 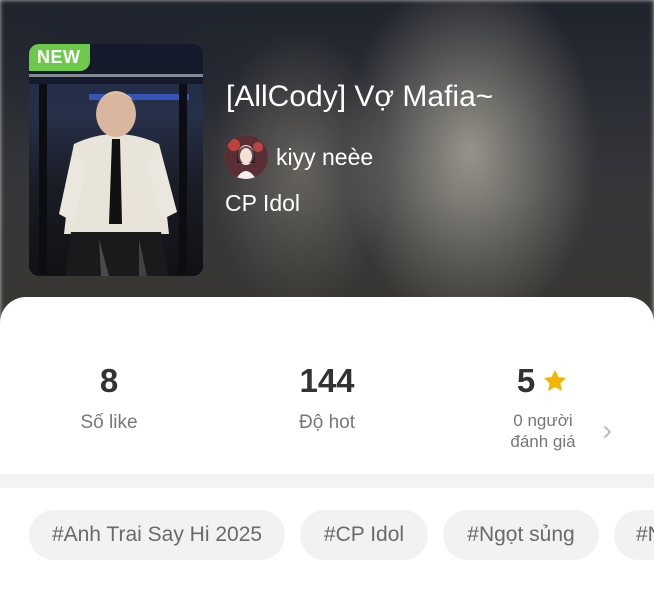 I want to click on avatar-illustration, so click(x=246, y=157).